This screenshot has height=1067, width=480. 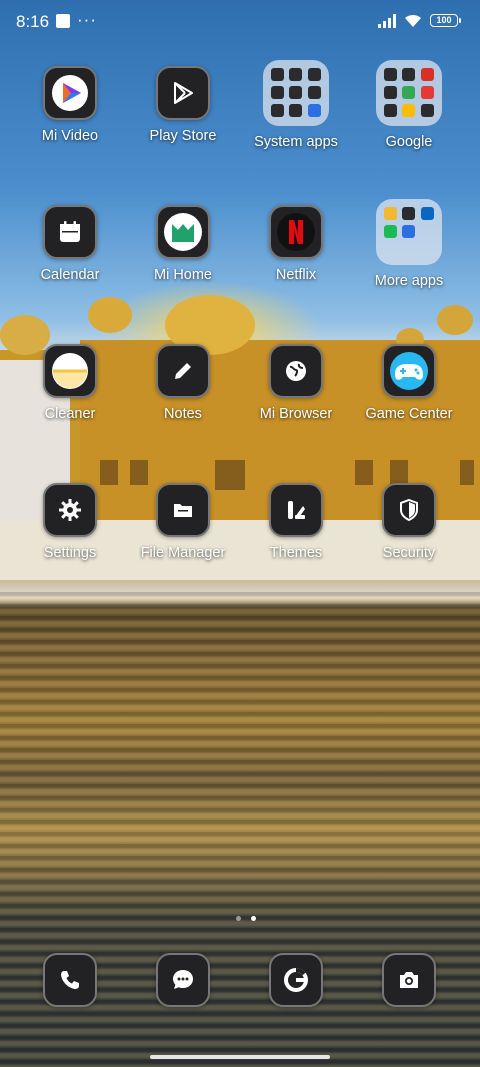 I want to click on dock-phone, so click(x=70, y=980).